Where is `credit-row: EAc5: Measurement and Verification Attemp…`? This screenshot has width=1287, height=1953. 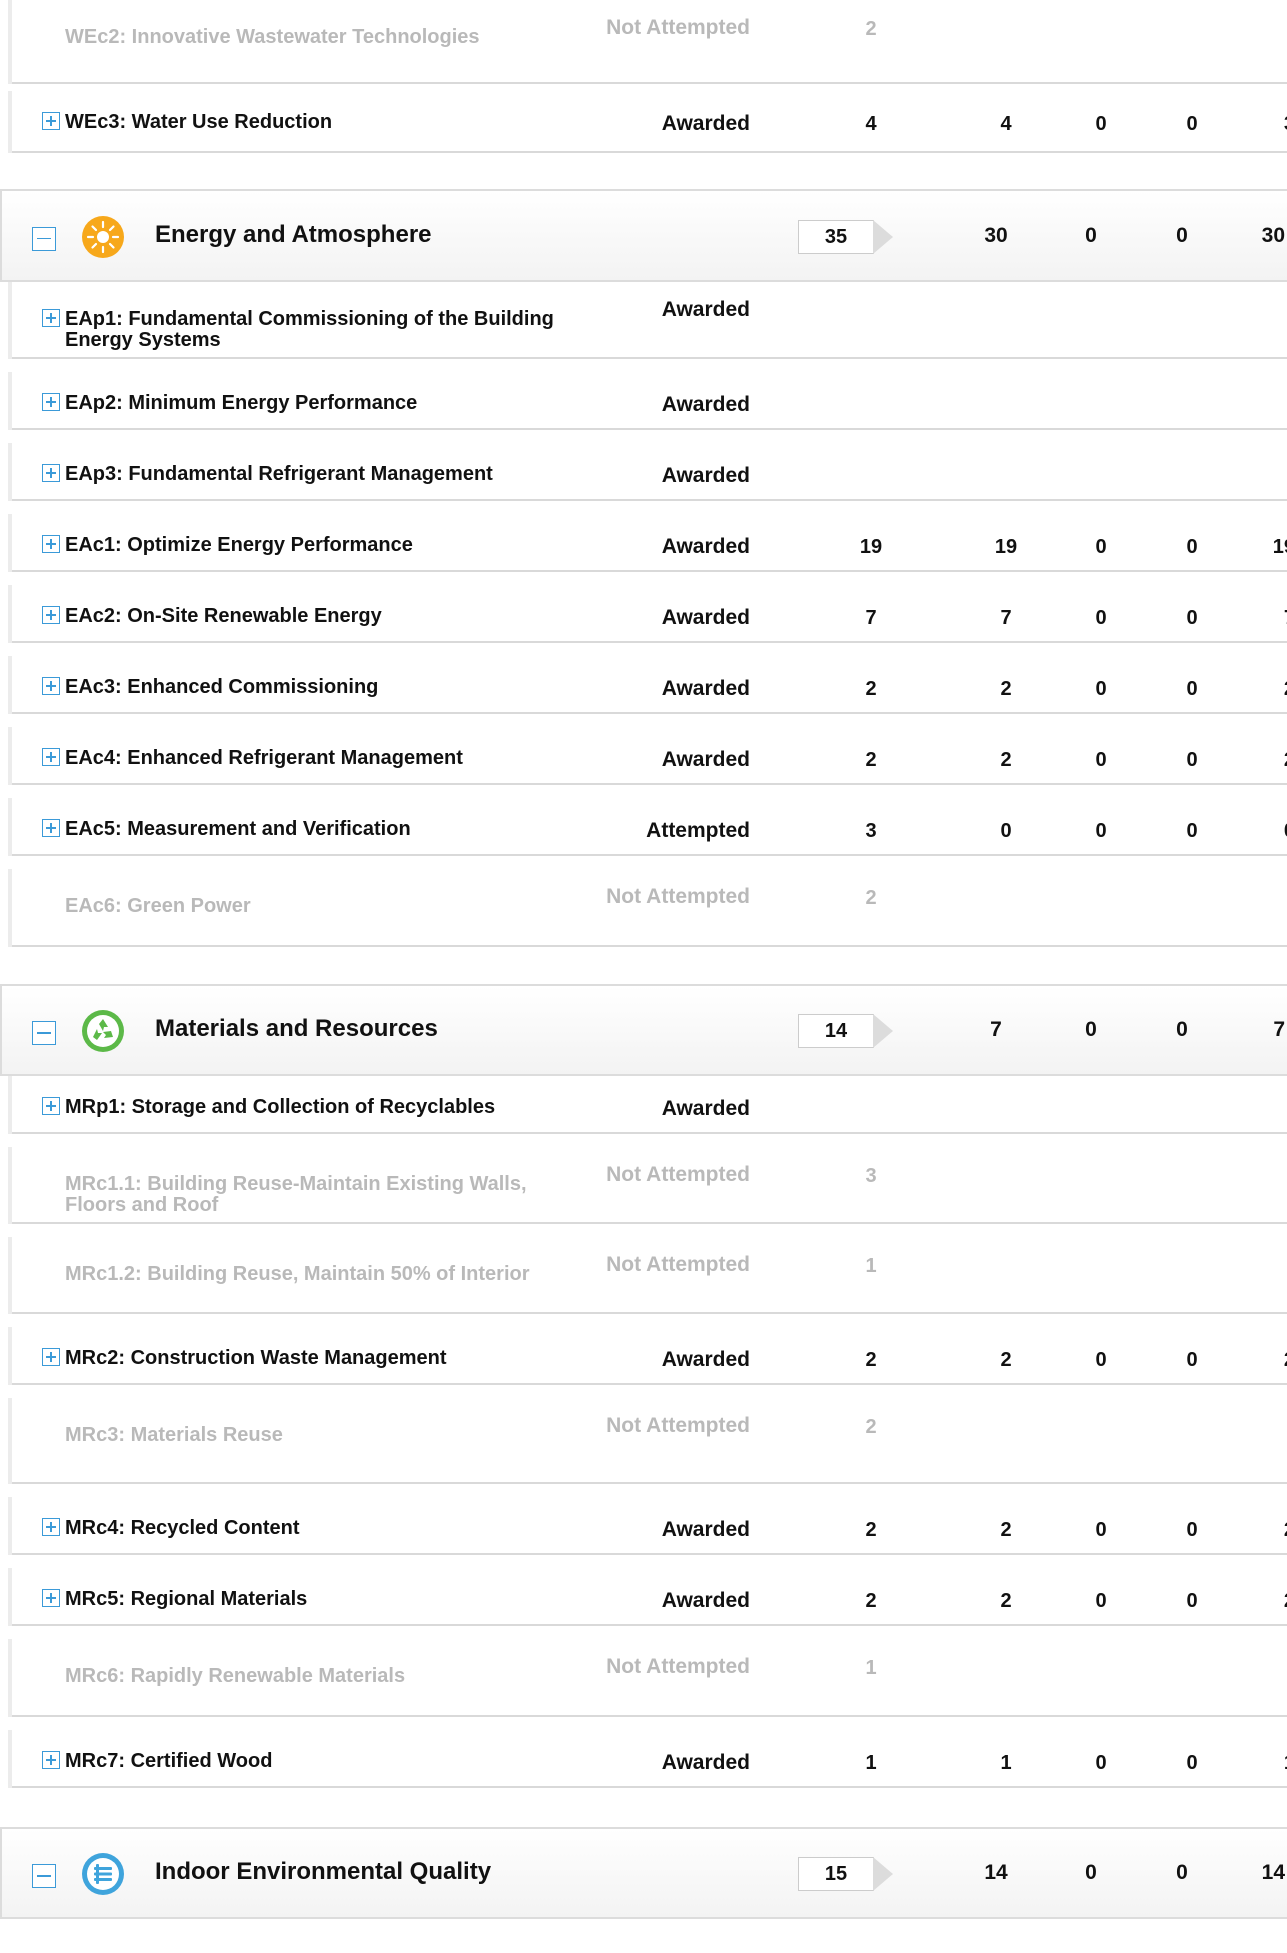 credit-row: EAc5: Measurement and Verification Attemp… is located at coordinates (649, 827).